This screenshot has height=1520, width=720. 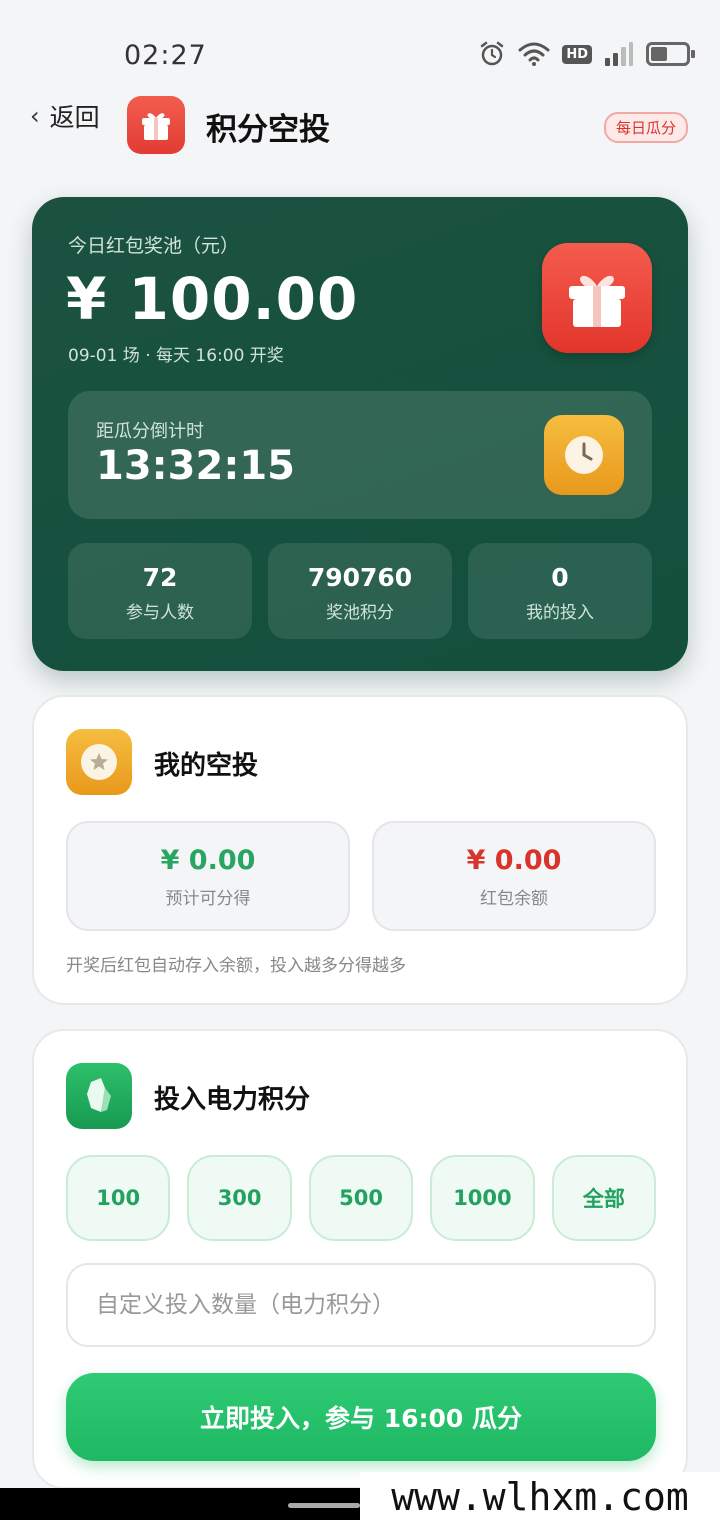 I want to click on my-airdrop-note: 开奖后红包自动存入余额，投入越多分得越多, so click(x=236, y=966).